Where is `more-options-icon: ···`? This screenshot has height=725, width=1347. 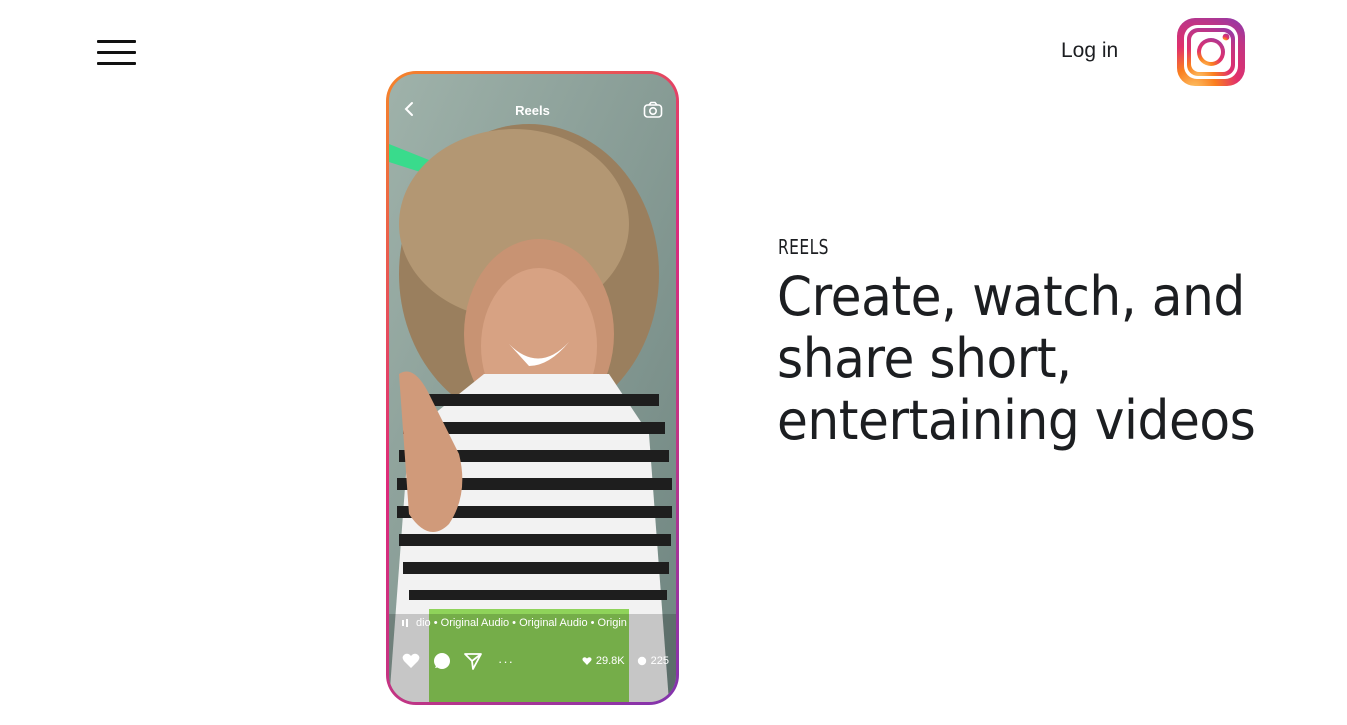 more-options-icon: ··· is located at coordinates (506, 661).